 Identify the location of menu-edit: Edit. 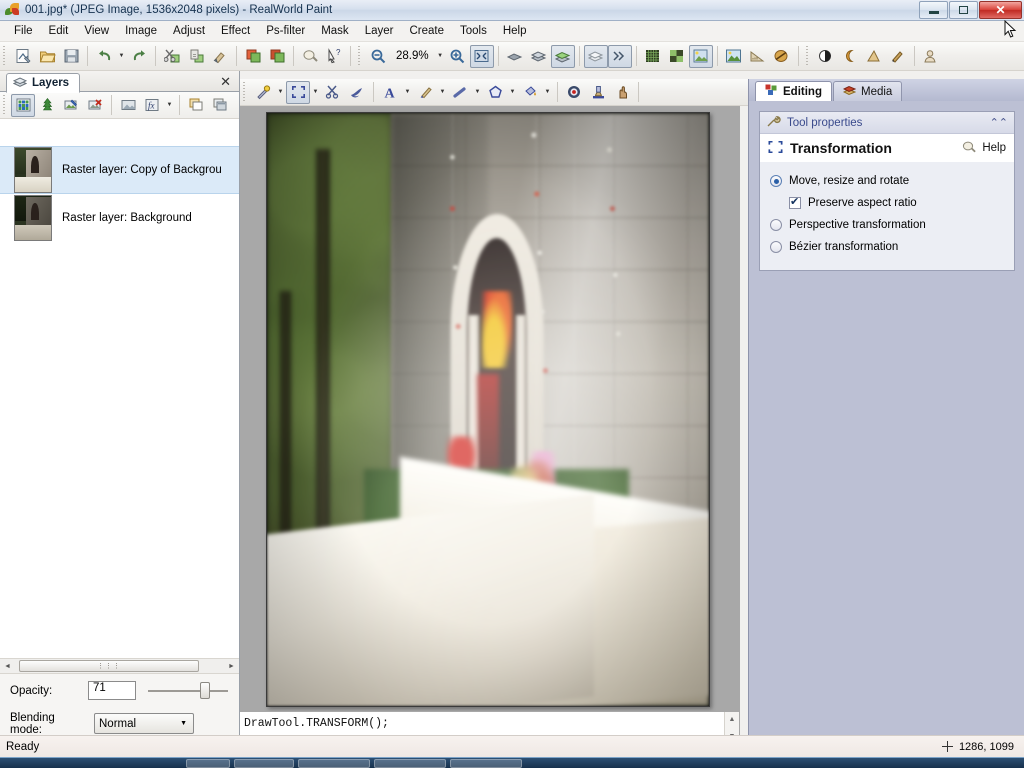
(59, 31).